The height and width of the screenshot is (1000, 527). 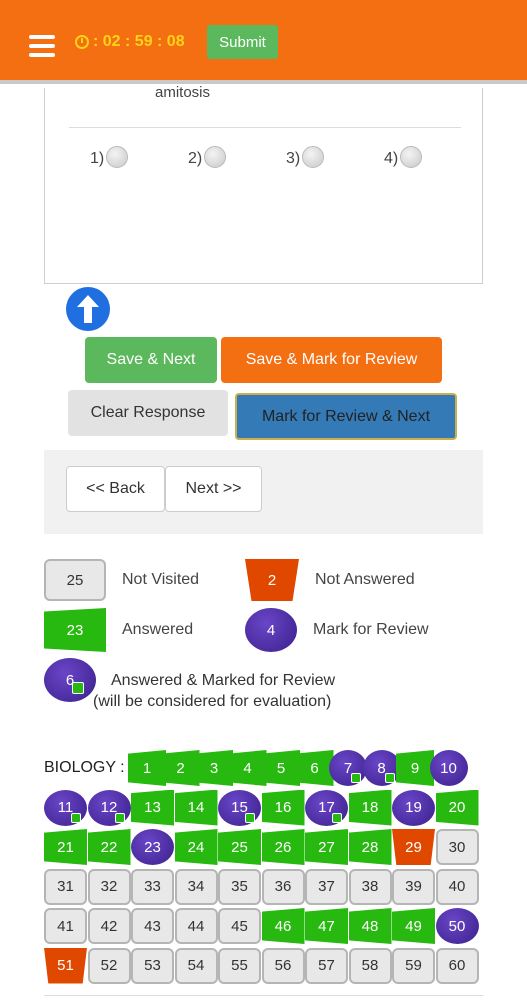 I want to click on question-9-button: 9, so click(x=415, y=768).